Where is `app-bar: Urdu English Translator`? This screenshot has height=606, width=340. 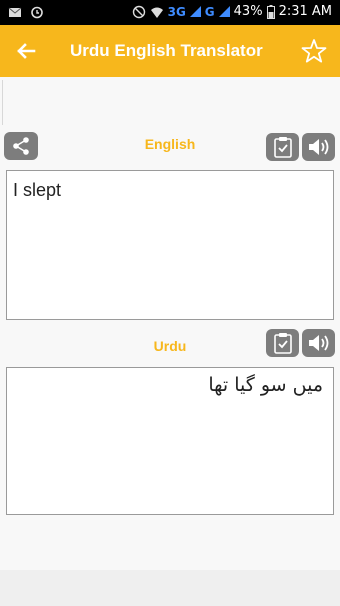 app-bar: Urdu English Translator is located at coordinates (170, 51).